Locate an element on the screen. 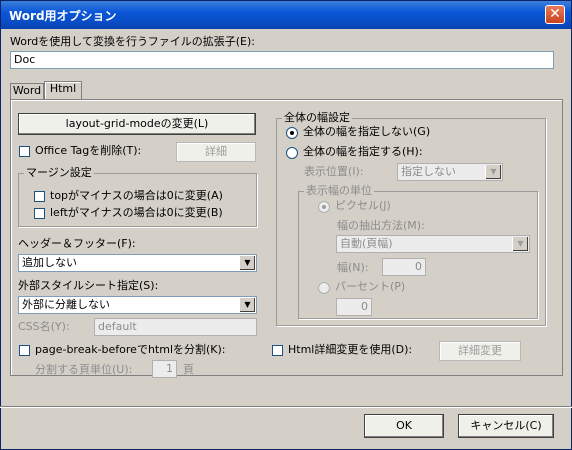 The image size is (572, 450). tab-html: Html is located at coordinates (63, 90).